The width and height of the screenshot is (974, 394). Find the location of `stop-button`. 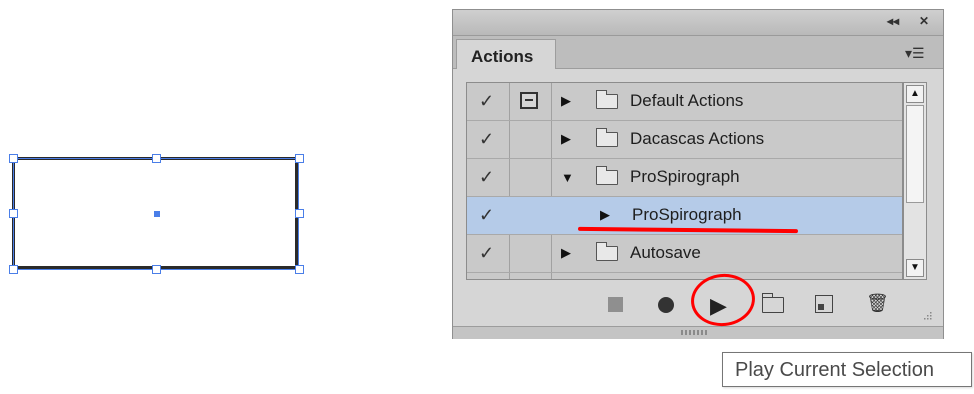

stop-button is located at coordinates (615, 304).